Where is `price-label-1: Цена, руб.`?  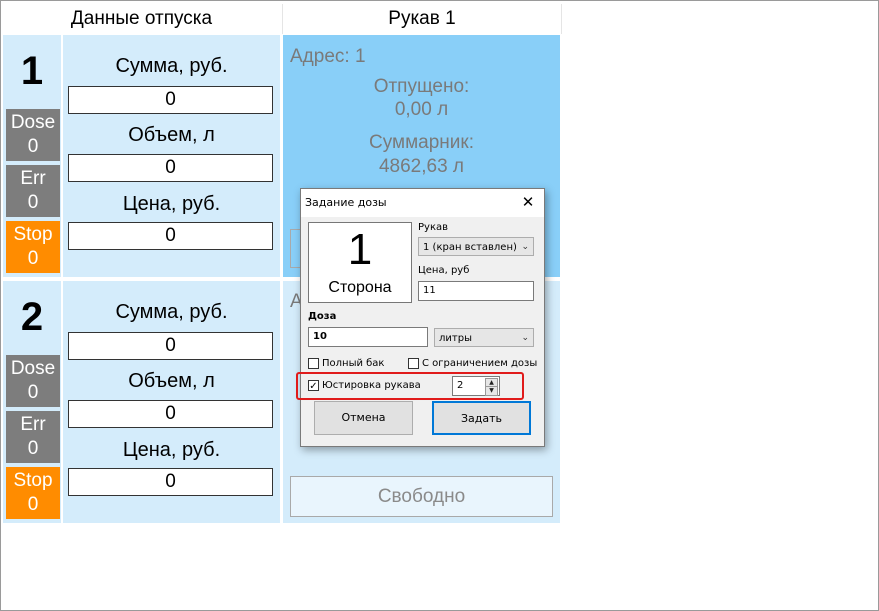
price-label-1: Цена, руб. is located at coordinates (171, 204).